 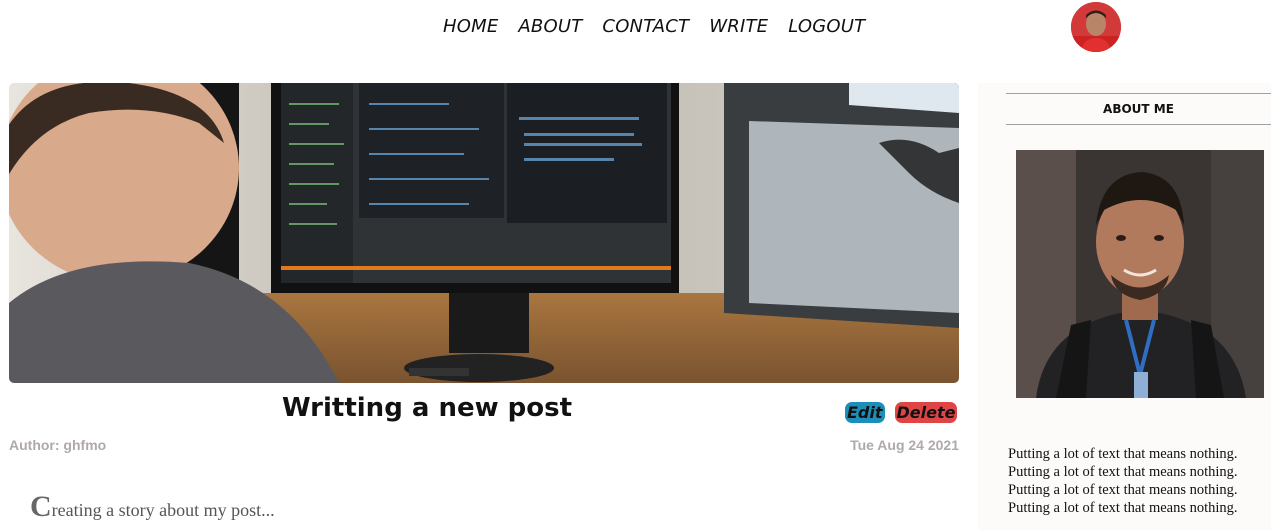 I want to click on post-meta: Author: ghfmo Tue Aug 24 2021, so click(x=484, y=445).